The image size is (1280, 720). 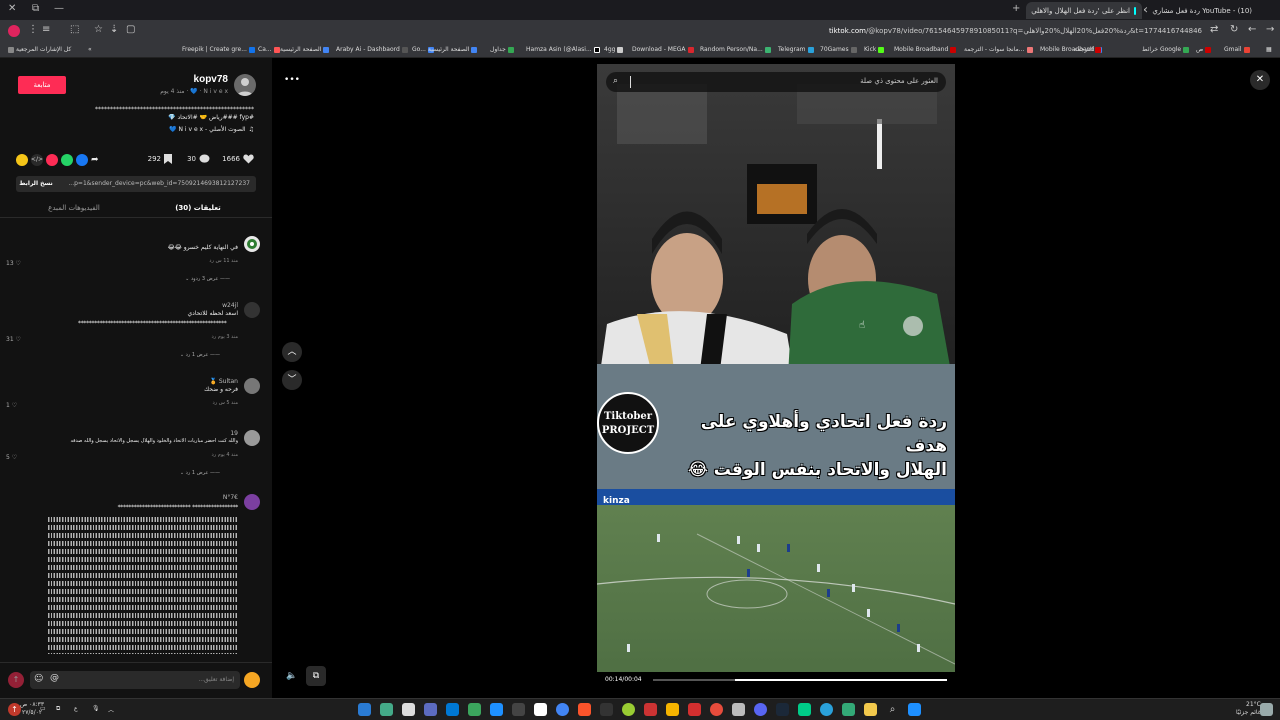 I want to click on steam-icon, so click(x=782, y=709).